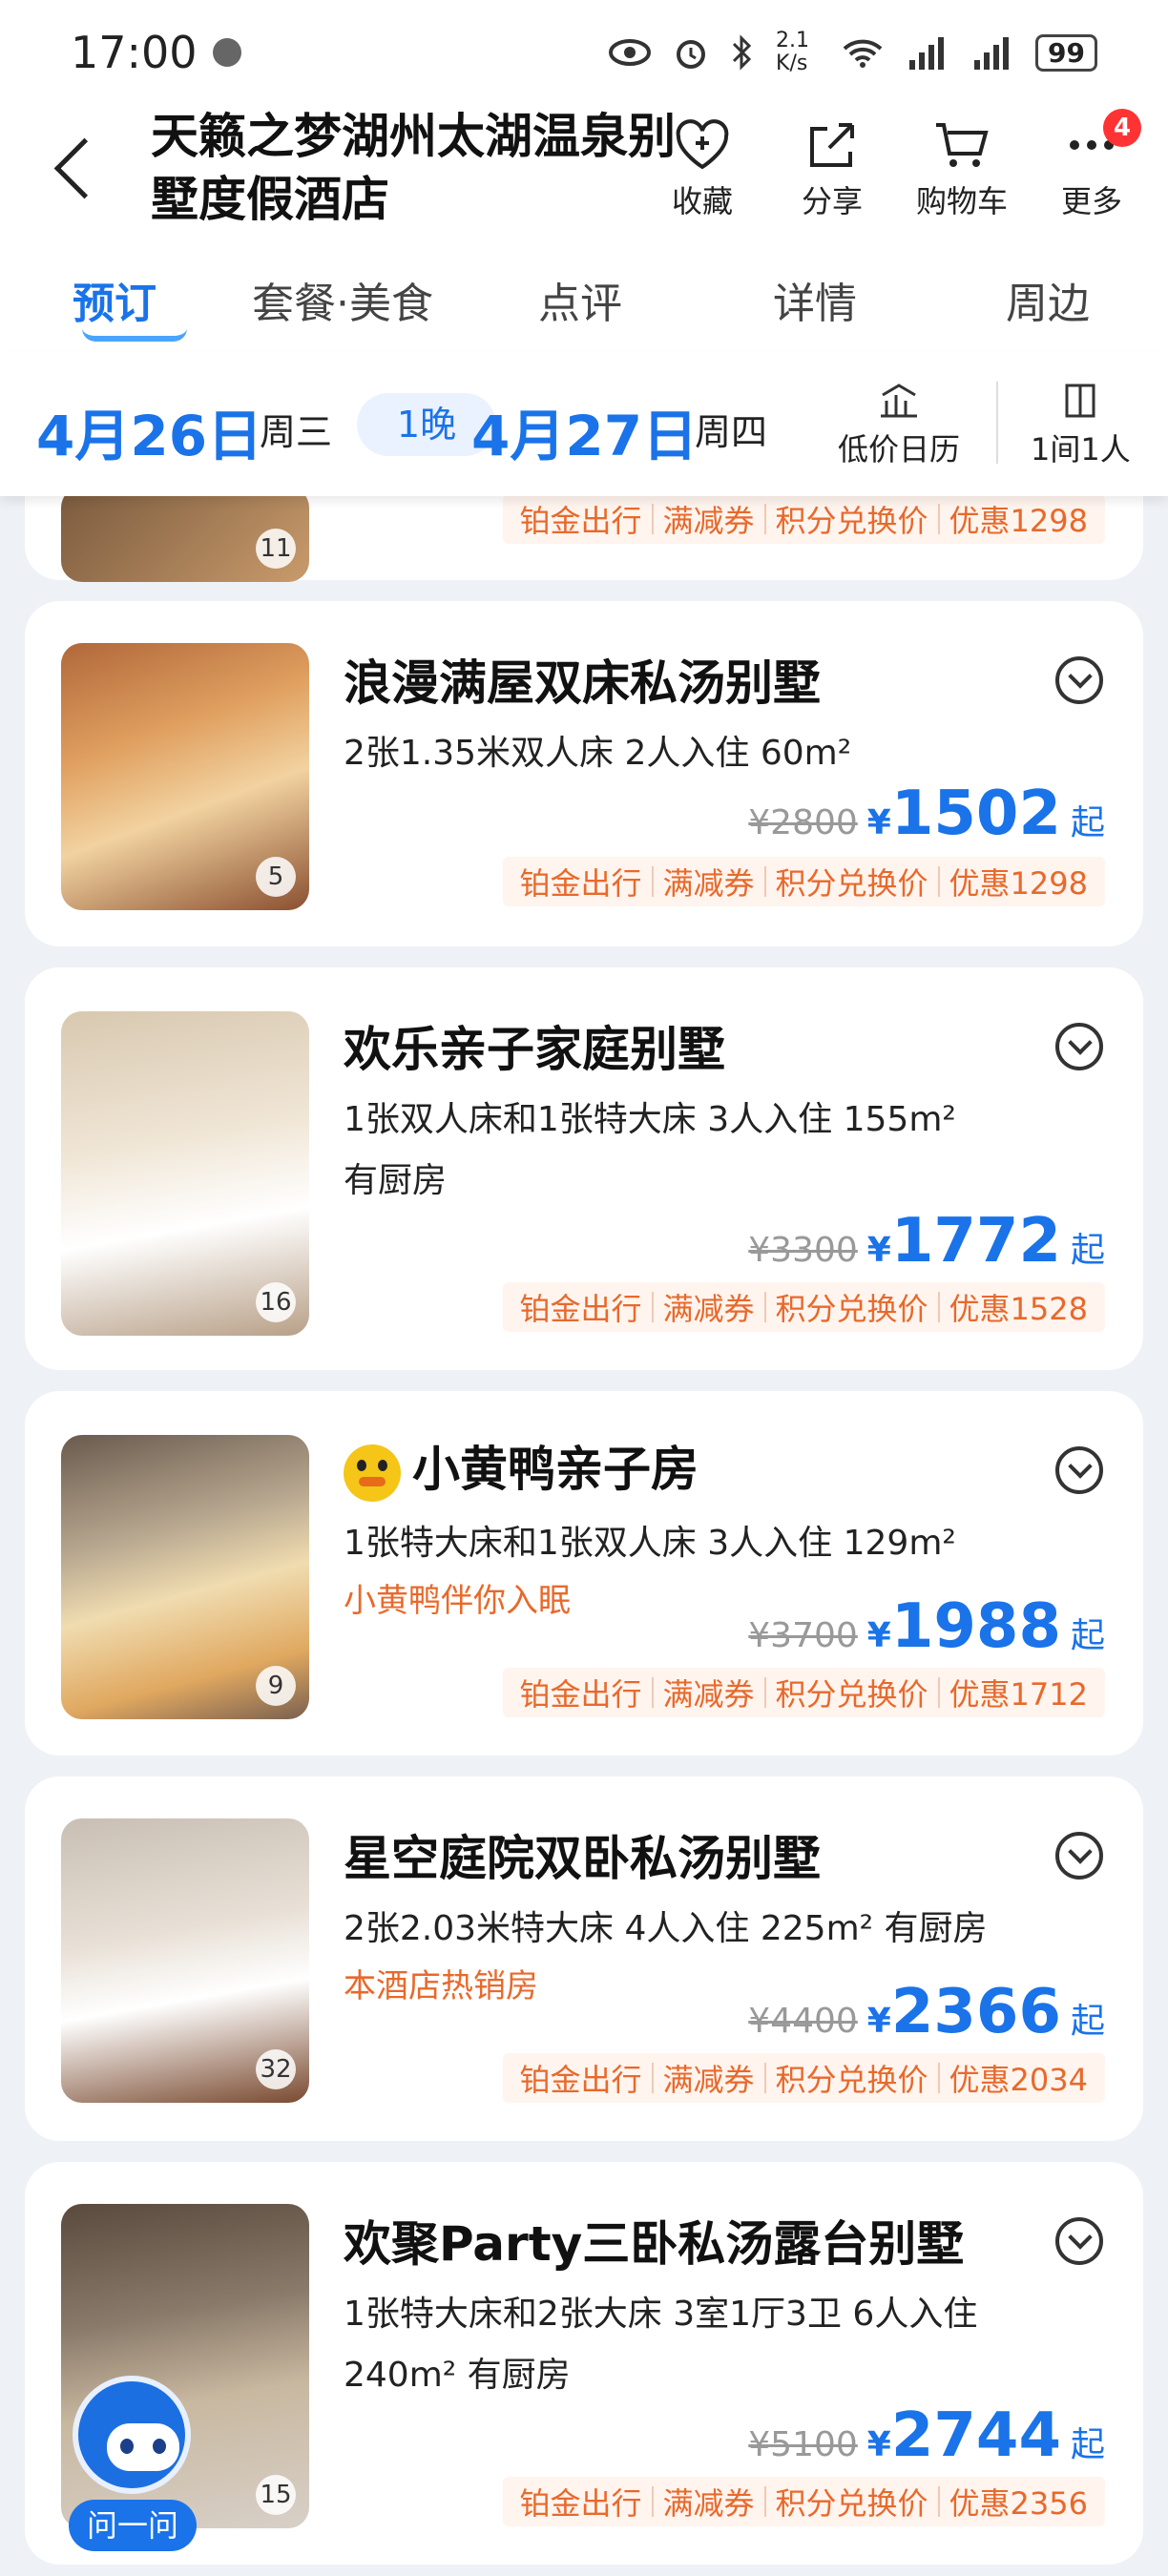 Image resolution: width=1168 pixels, height=2576 pixels. What do you see at coordinates (927, 2435) in the screenshot?
I see `price-line: ¥5100 ¥2744 起` at bounding box center [927, 2435].